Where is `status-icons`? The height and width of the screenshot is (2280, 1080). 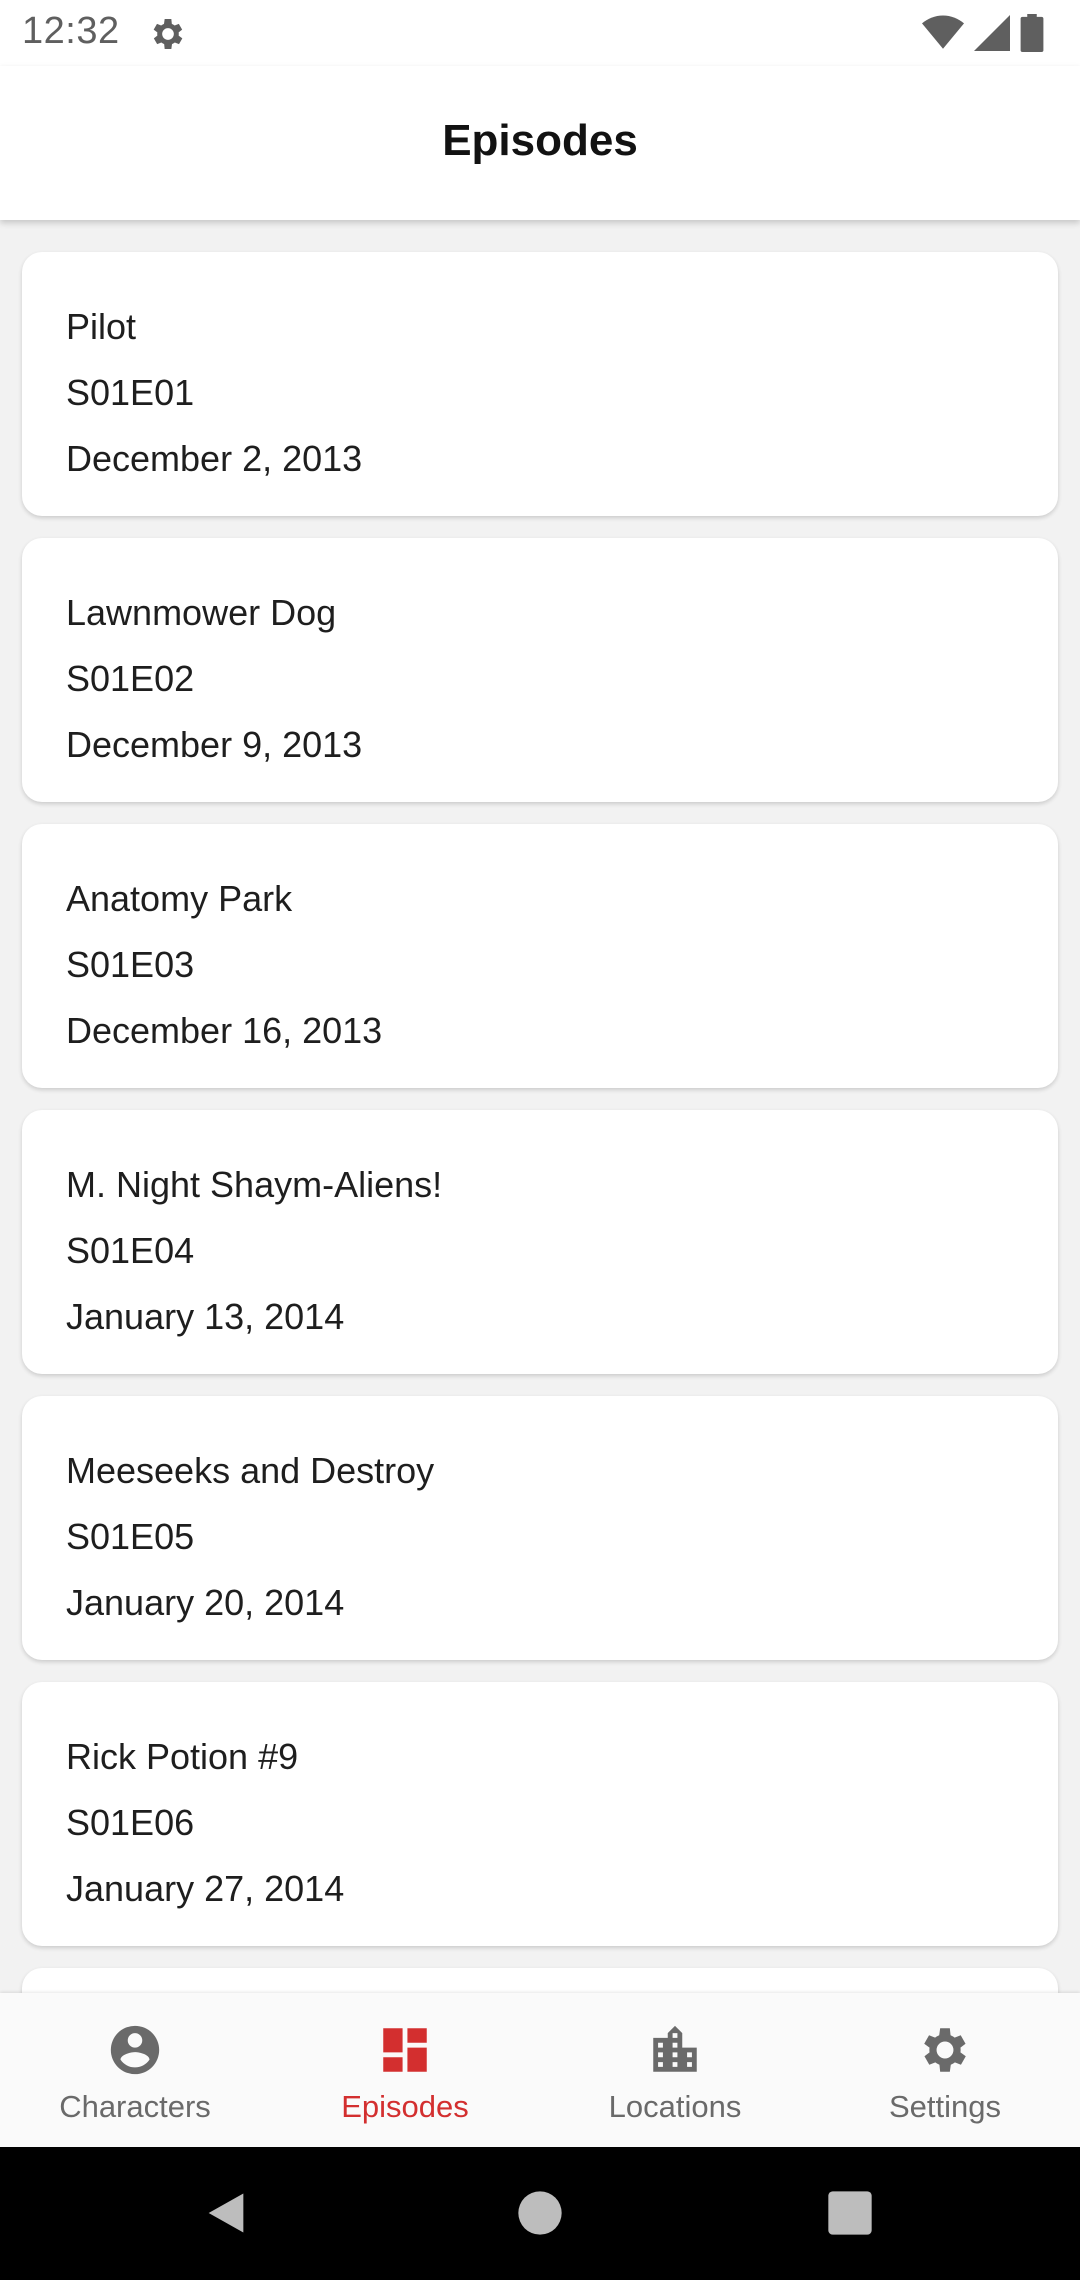
status-icons is located at coordinates (983, 33).